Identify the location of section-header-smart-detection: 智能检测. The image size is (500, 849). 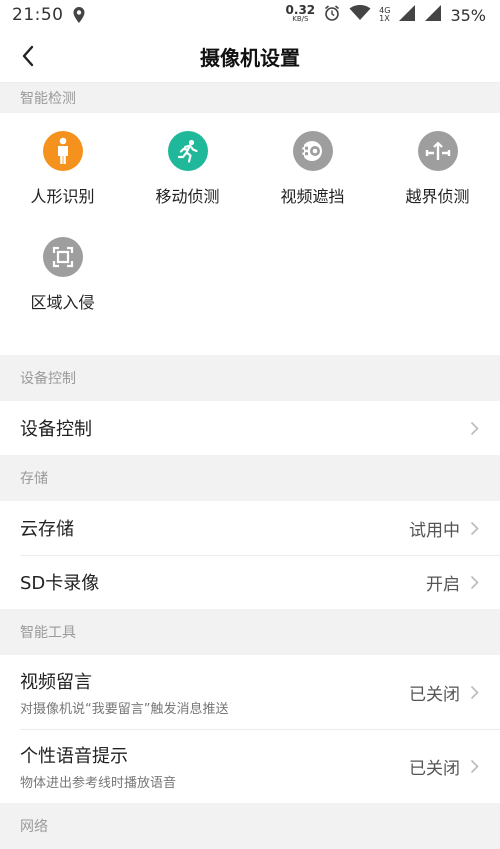
(250, 98).